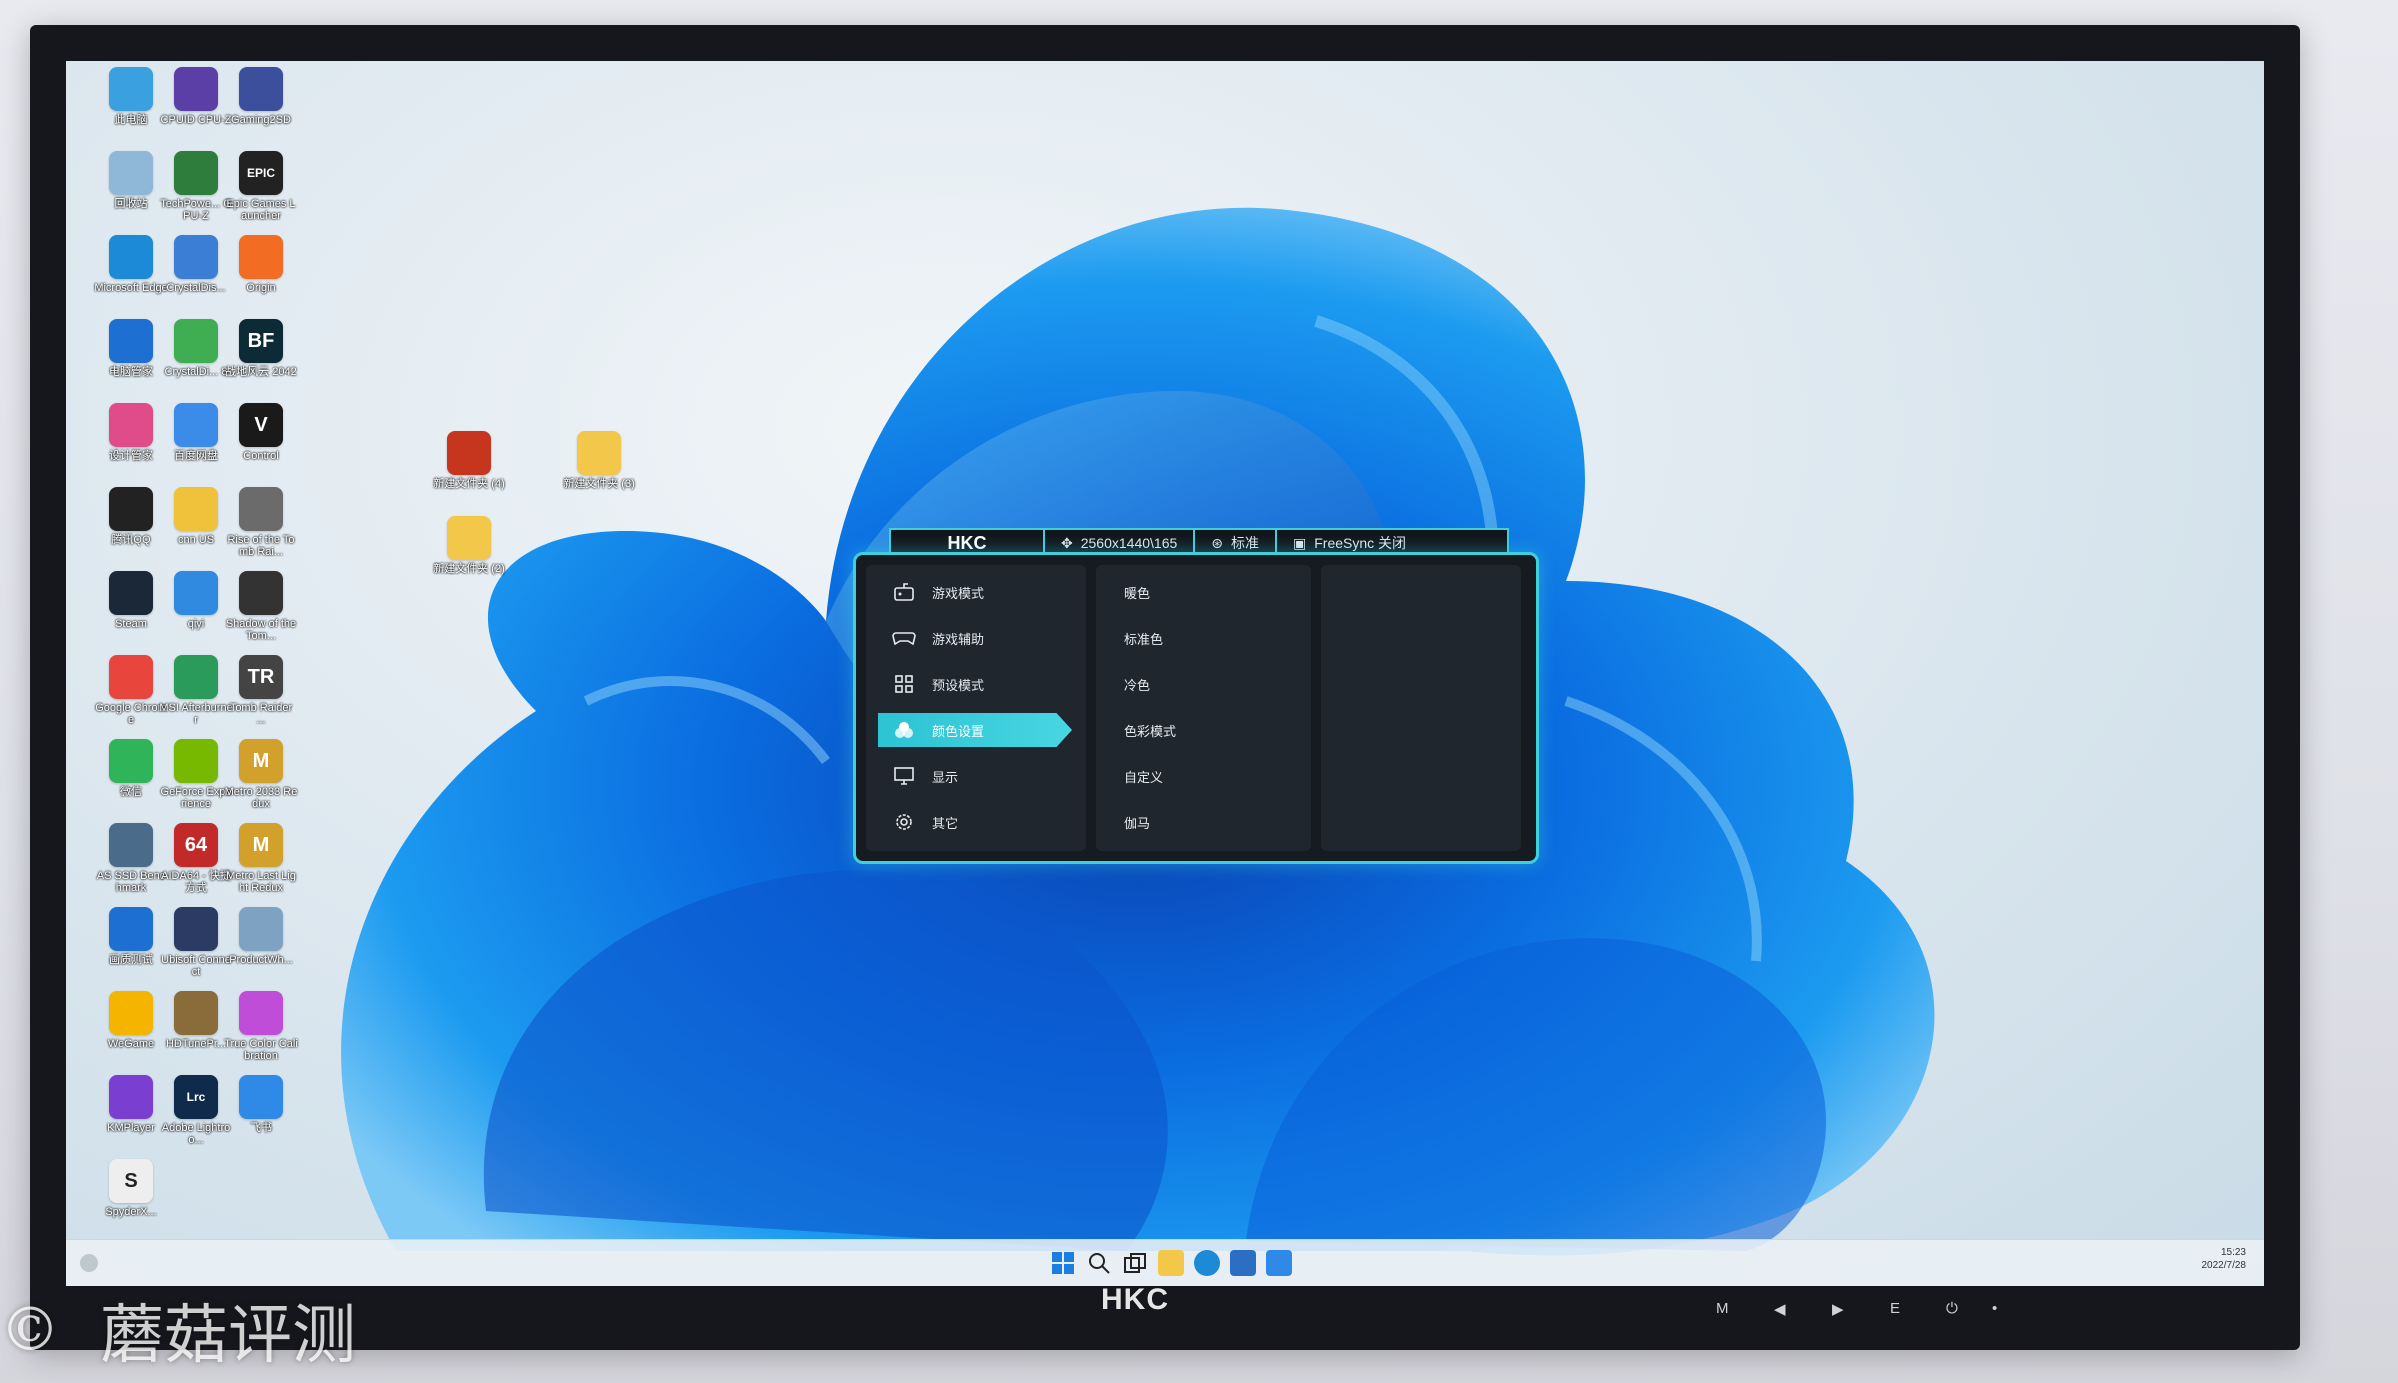 This screenshot has height=1383, width=2398. What do you see at coordinates (261, 774) in the screenshot?
I see `desktop-icon: M Metro 2033 Redux` at bounding box center [261, 774].